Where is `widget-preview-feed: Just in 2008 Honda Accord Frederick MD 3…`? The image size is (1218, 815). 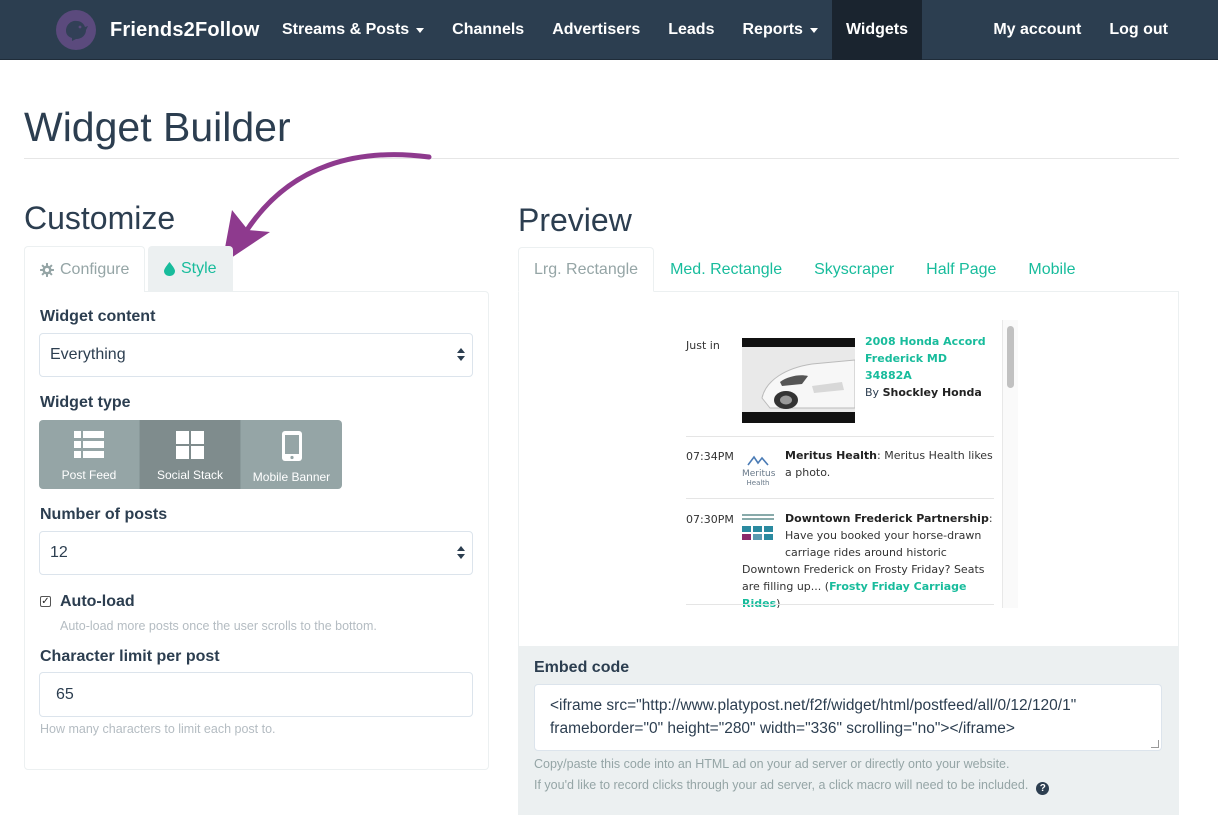
widget-preview-feed: Just in 2008 Honda Accord Frederick MD 3… is located at coordinates (848, 464).